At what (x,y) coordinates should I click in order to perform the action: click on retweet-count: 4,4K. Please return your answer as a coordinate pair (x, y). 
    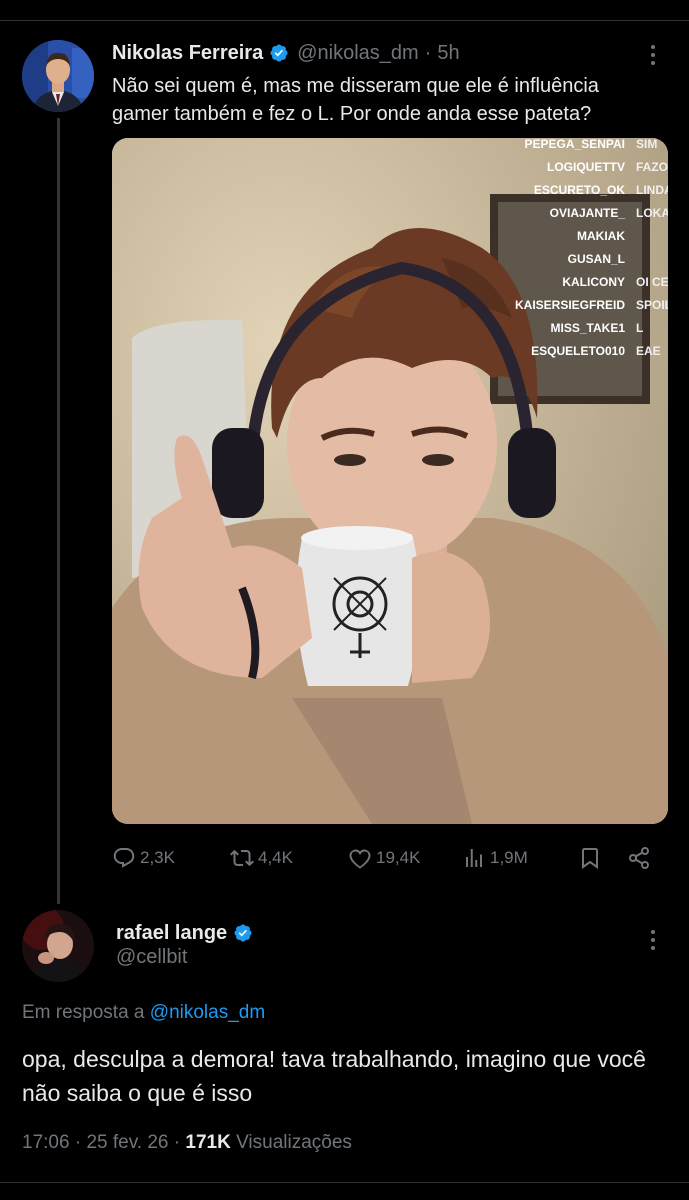
    Looking at the image, I should click on (275, 857).